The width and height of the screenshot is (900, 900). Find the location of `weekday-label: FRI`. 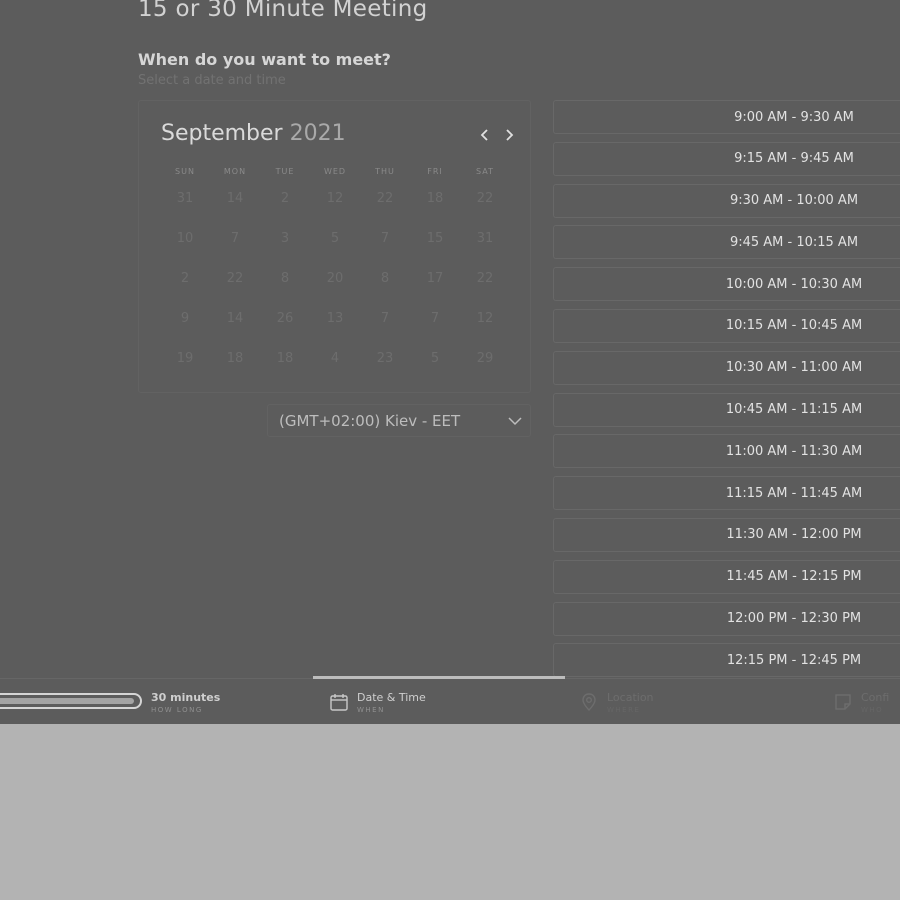

weekday-label: FRI is located at coordinates (435, 171).